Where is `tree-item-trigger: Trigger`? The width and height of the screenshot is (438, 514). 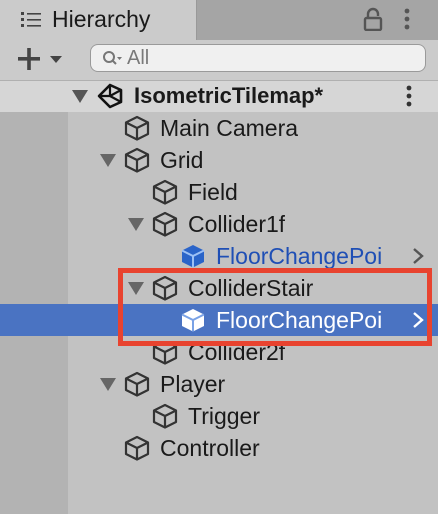
tree-item-trigger: Trigger is located at coordinates (219, 416).